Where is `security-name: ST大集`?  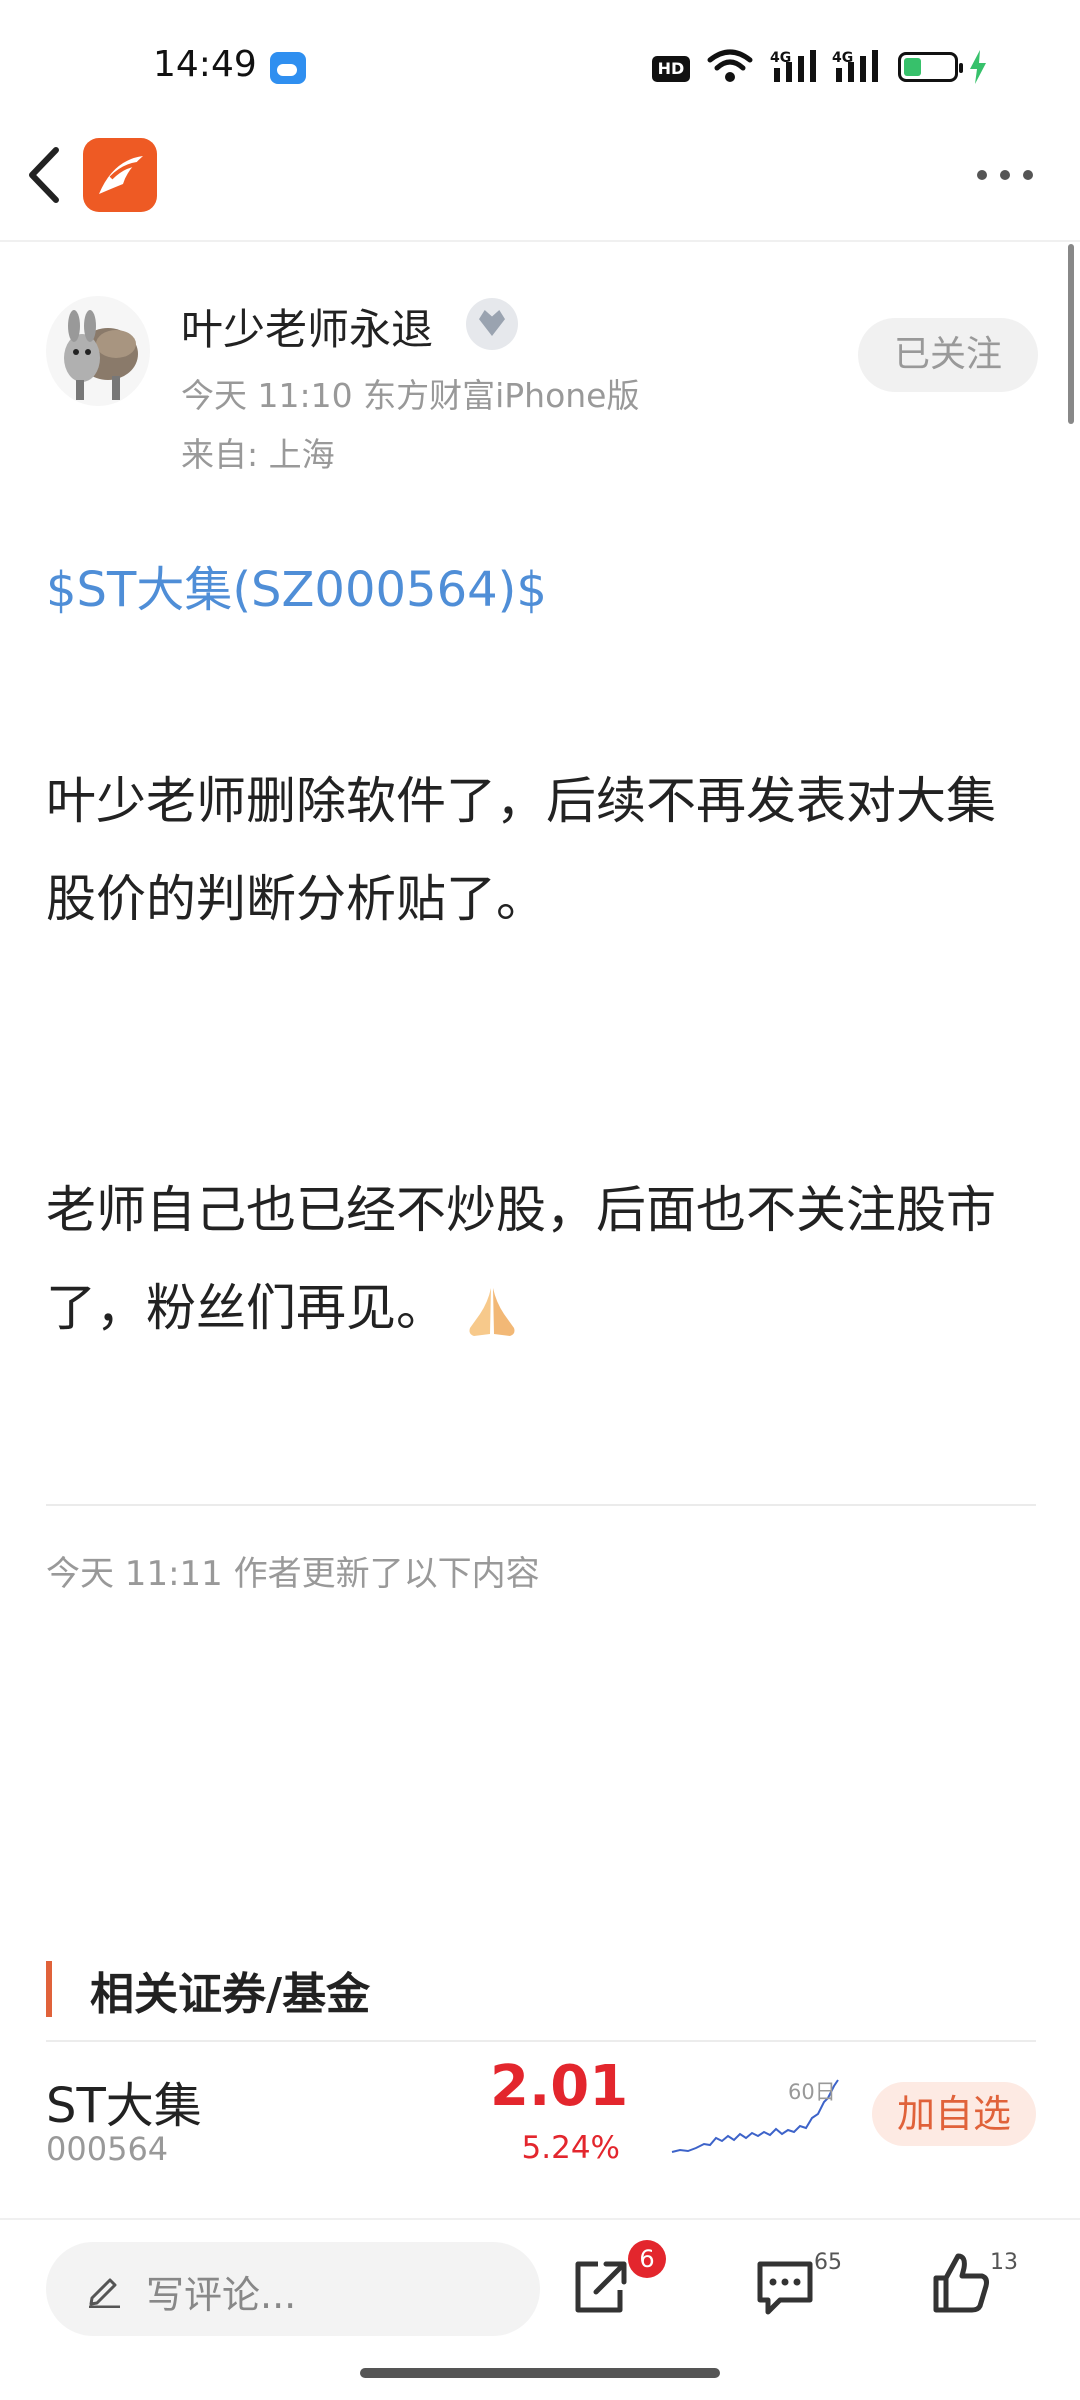 security-name: ST大集 is located at coordinates (124, 2101).